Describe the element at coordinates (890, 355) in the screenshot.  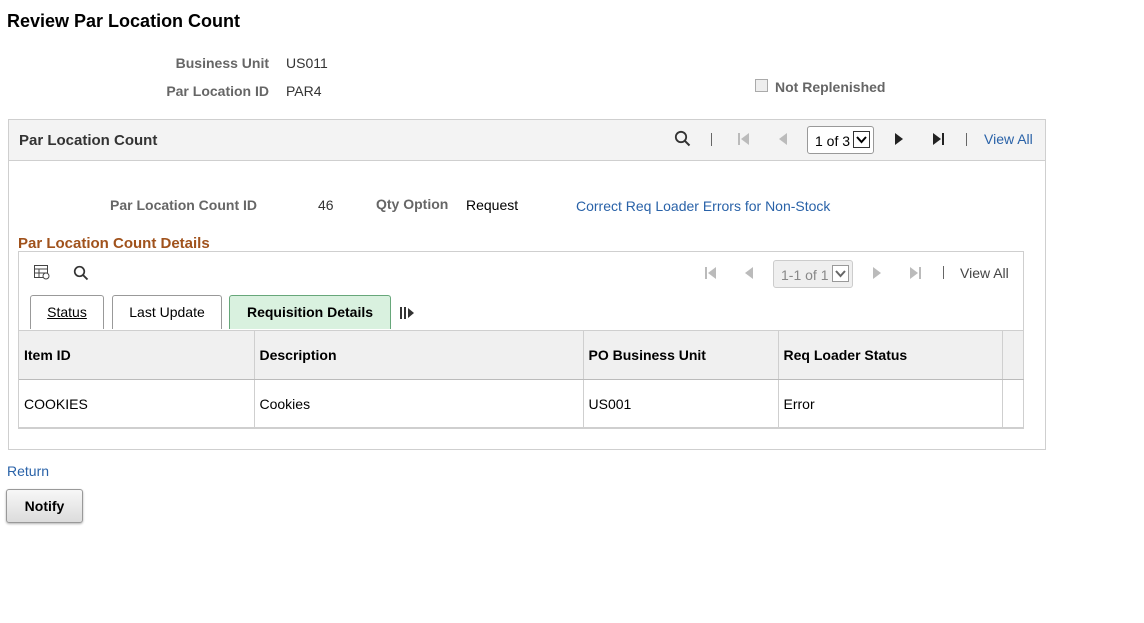
I see `column-header: Req Loader Status` at that location.